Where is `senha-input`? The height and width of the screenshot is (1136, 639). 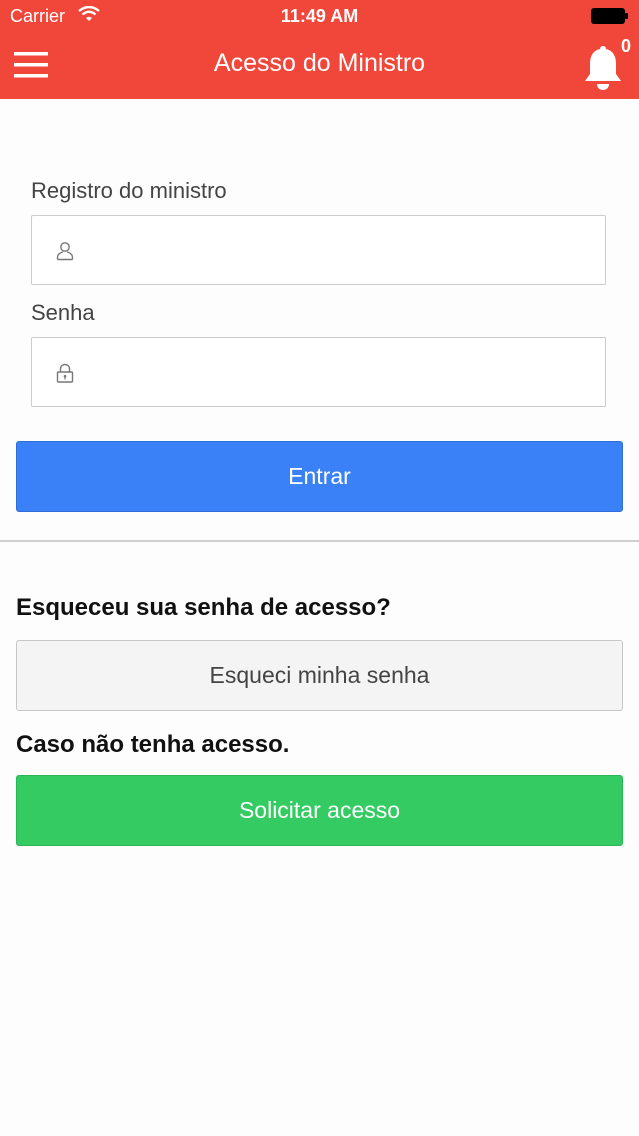
senha-input is located at coordinates (342, 373).